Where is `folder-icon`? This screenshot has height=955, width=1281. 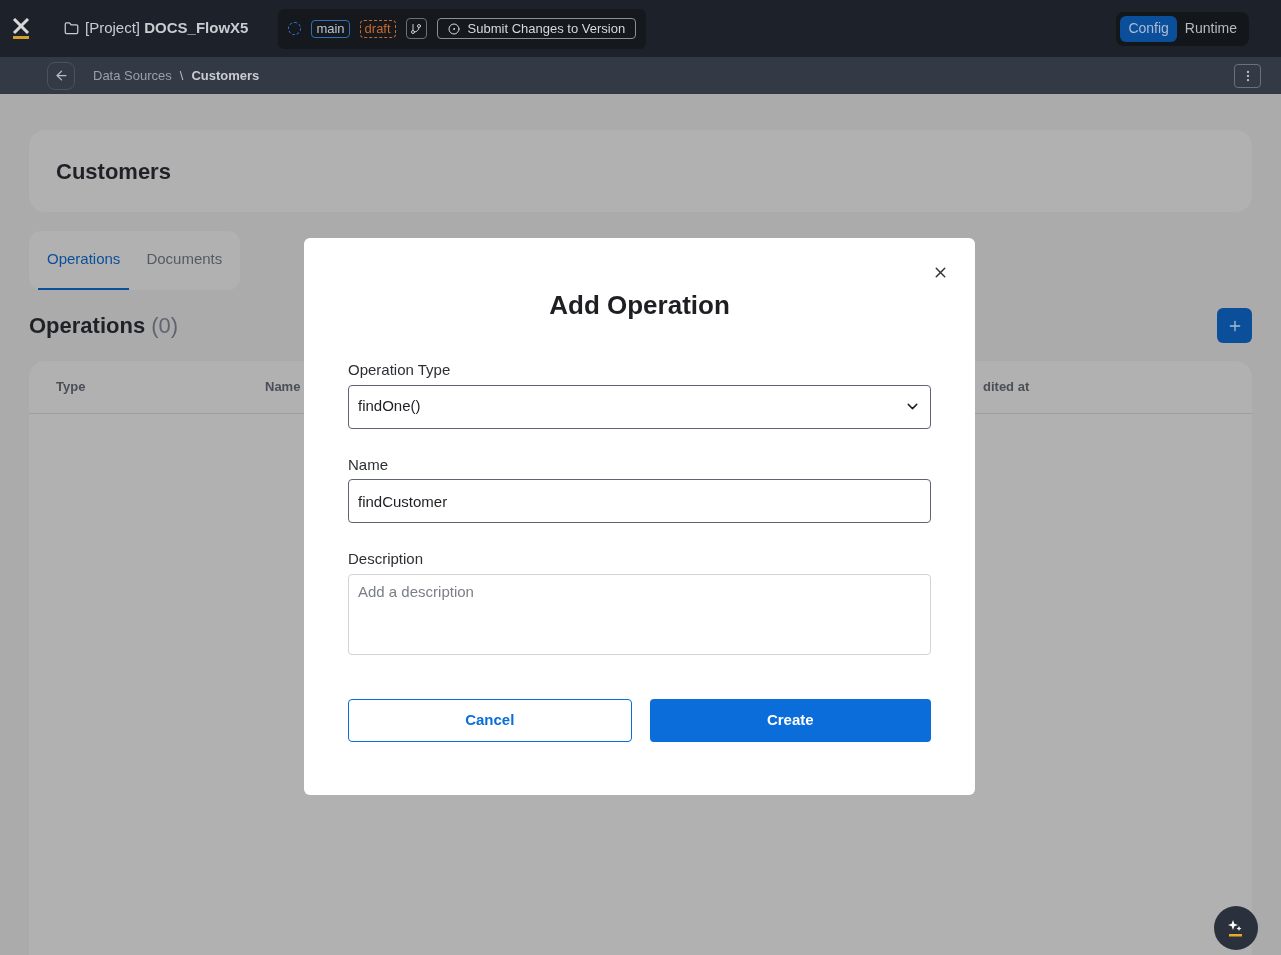
folder-icon is located at coordinates (71, 28).